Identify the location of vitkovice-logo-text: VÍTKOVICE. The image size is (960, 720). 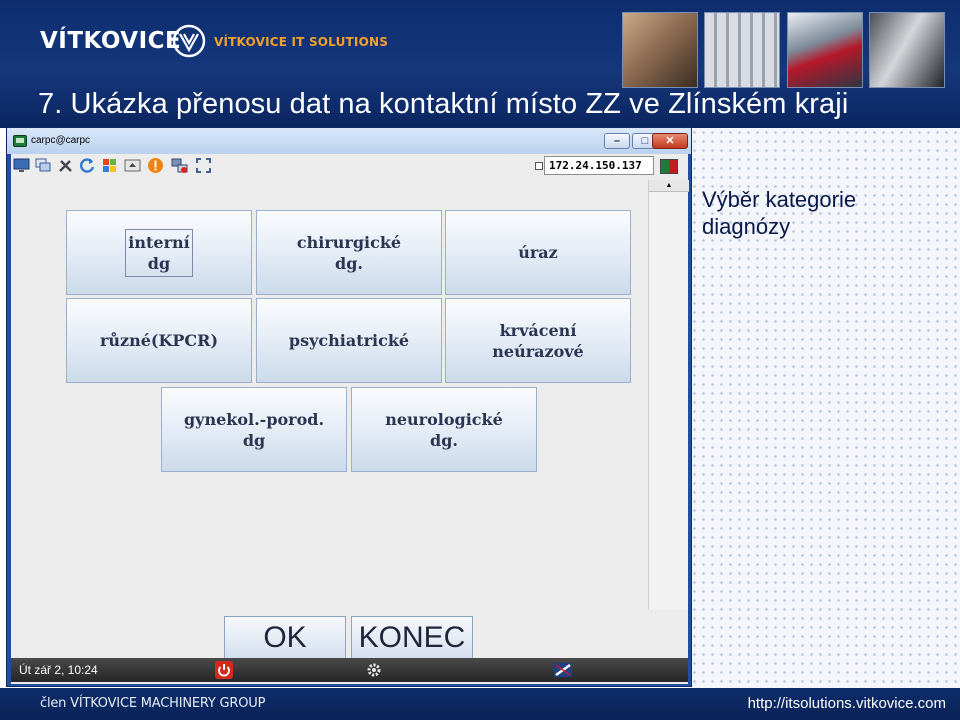
(111, 41).